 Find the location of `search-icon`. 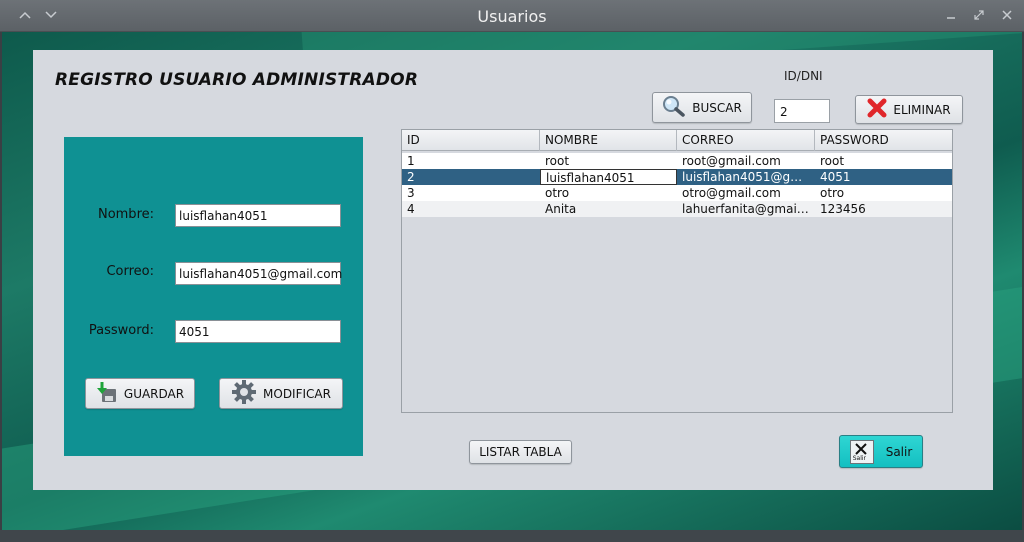

search-icon is located at coordinates (674, 107).